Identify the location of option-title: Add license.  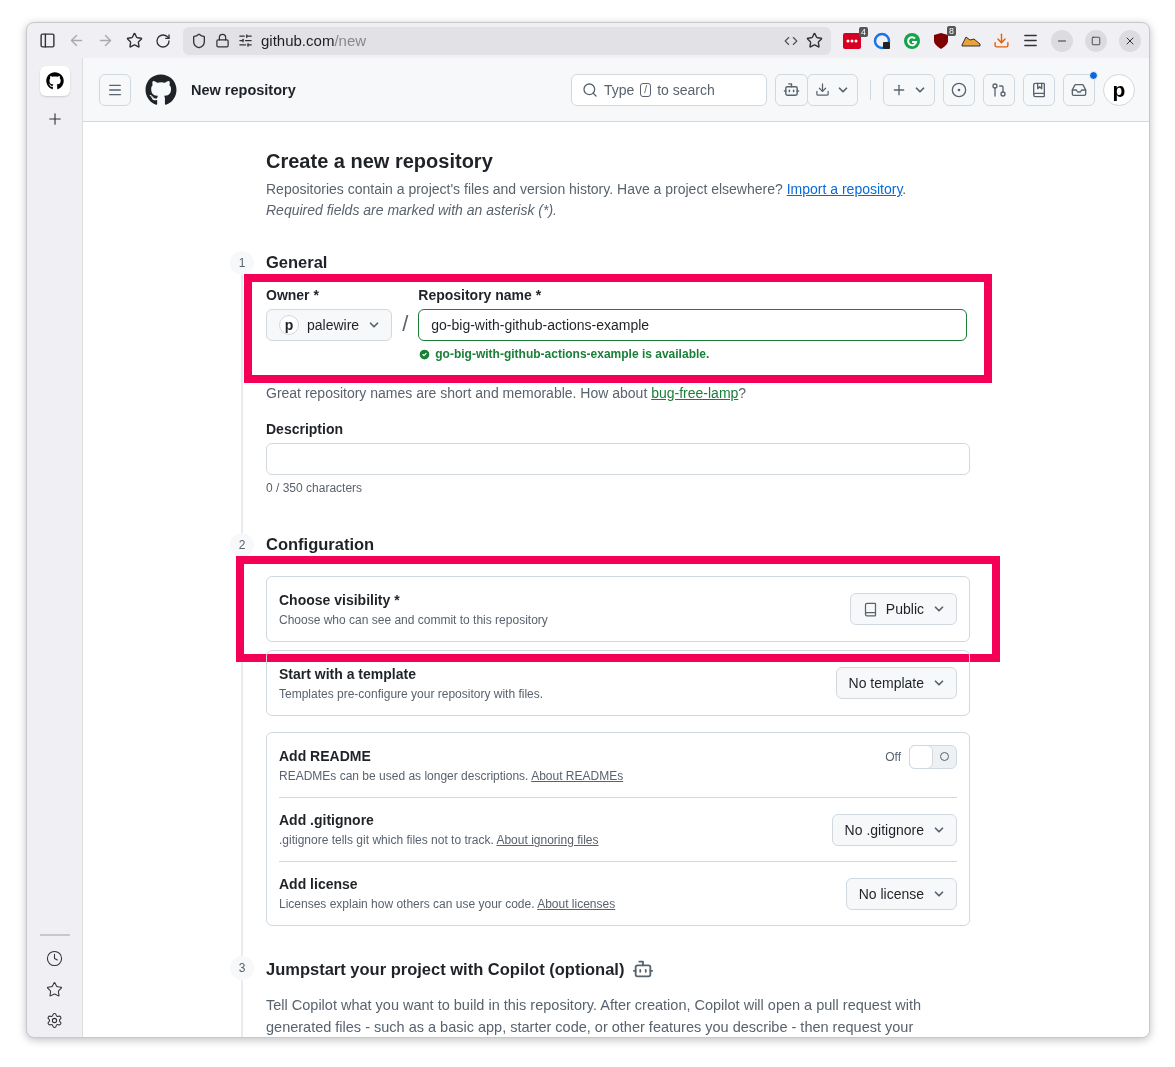
(319, 884).